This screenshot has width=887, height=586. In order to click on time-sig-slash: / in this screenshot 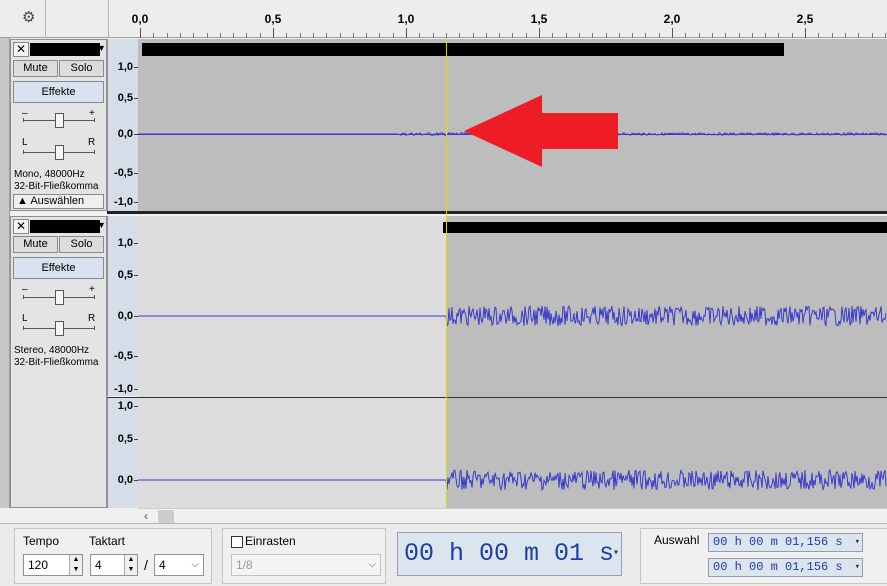, I will do `click(146, 565)`.